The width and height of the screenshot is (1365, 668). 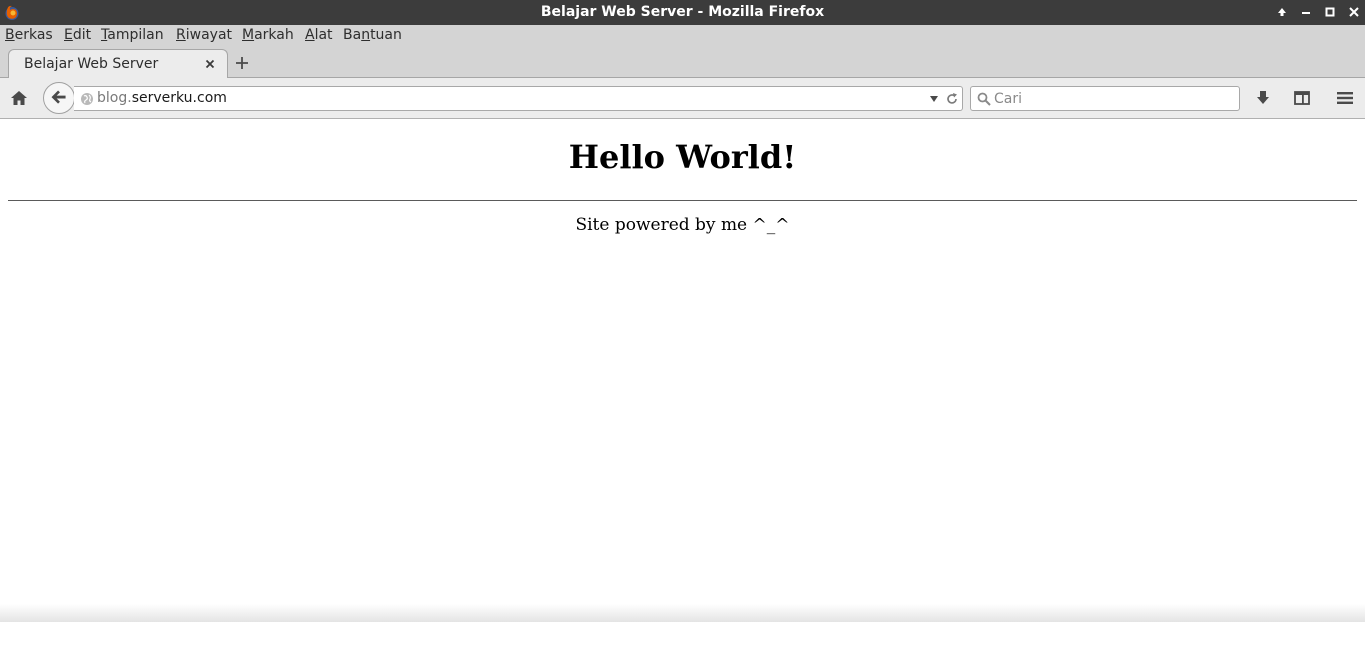 I want to click on download-icon, so click(x=1263, y=98).